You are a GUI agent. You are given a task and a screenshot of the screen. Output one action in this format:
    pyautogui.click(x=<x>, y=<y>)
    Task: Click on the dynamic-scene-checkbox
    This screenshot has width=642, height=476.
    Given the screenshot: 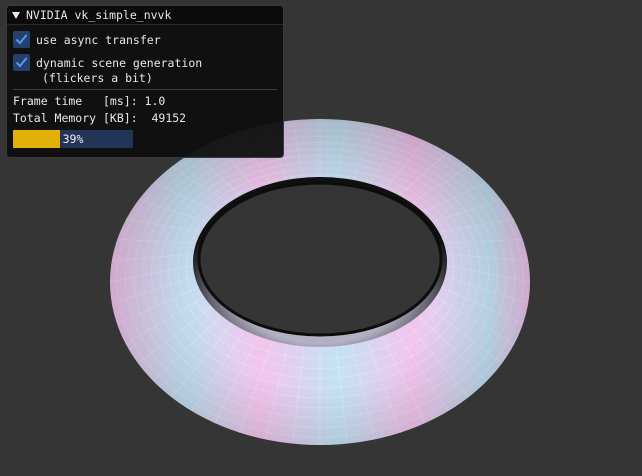 What is the action you would take?
    pyautogui.click(x=21, y=62)
    